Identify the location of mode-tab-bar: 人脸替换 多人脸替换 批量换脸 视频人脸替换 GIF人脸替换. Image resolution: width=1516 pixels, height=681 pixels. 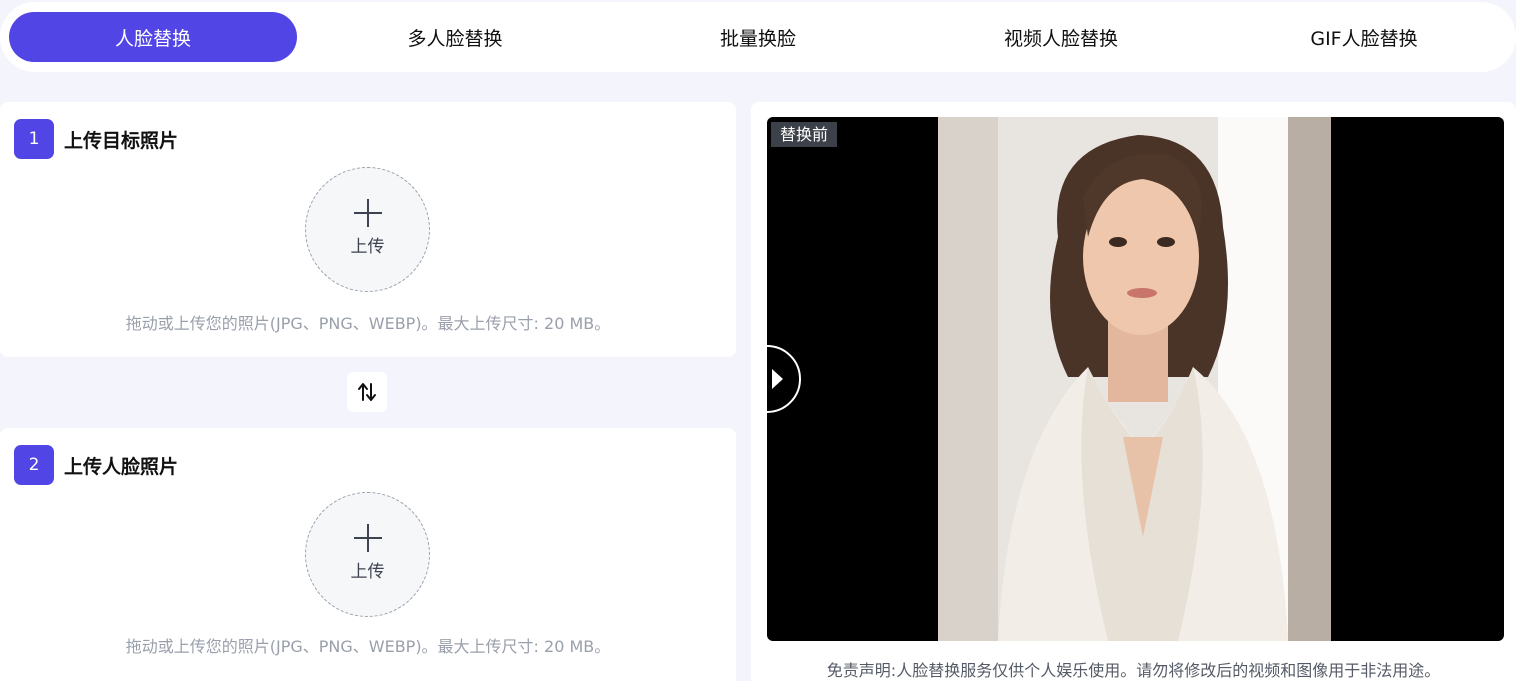
(758, 37).